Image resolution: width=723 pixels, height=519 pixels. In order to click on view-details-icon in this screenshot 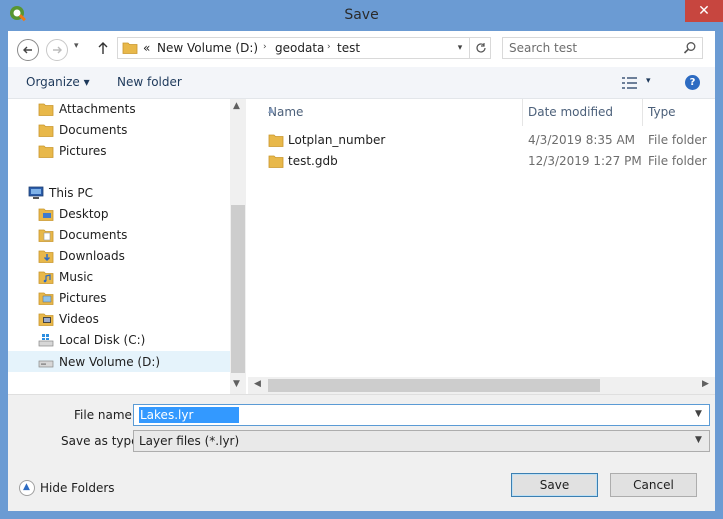, I will do `click(630, 83)`.